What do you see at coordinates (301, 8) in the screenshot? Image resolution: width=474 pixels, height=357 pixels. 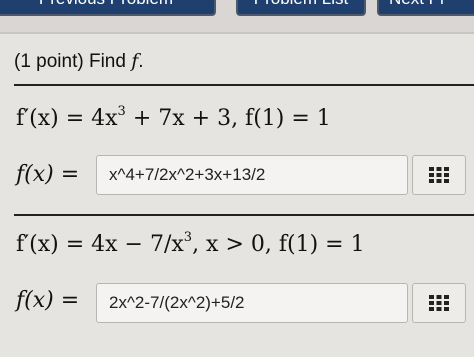 I see `problem-list-button: Problem List` at bounding box center [301, 8].